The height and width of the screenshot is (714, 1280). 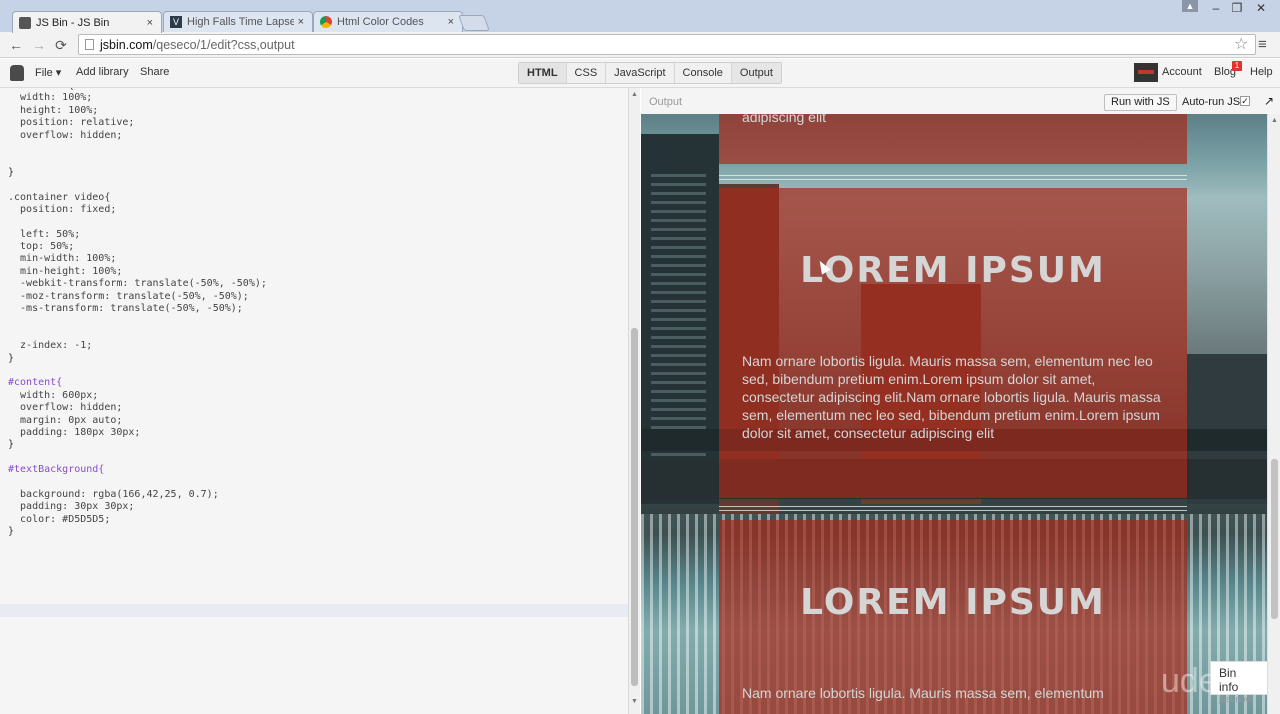 What do you see at coordinates (137, 198) in the screenshot?
I see `code-line: .container video{` at bounding box center [137, 198].